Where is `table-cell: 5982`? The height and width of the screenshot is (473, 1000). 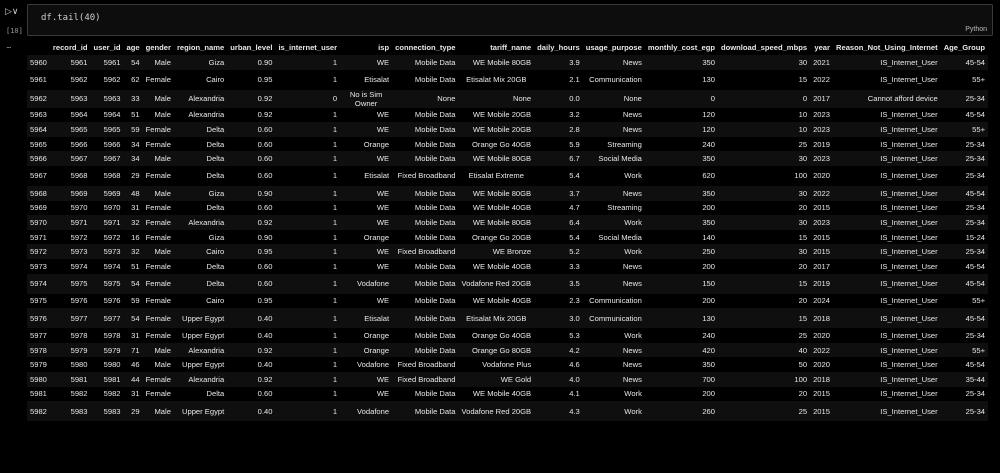
table-cell: 5982 is located at coordinates (79, 394).